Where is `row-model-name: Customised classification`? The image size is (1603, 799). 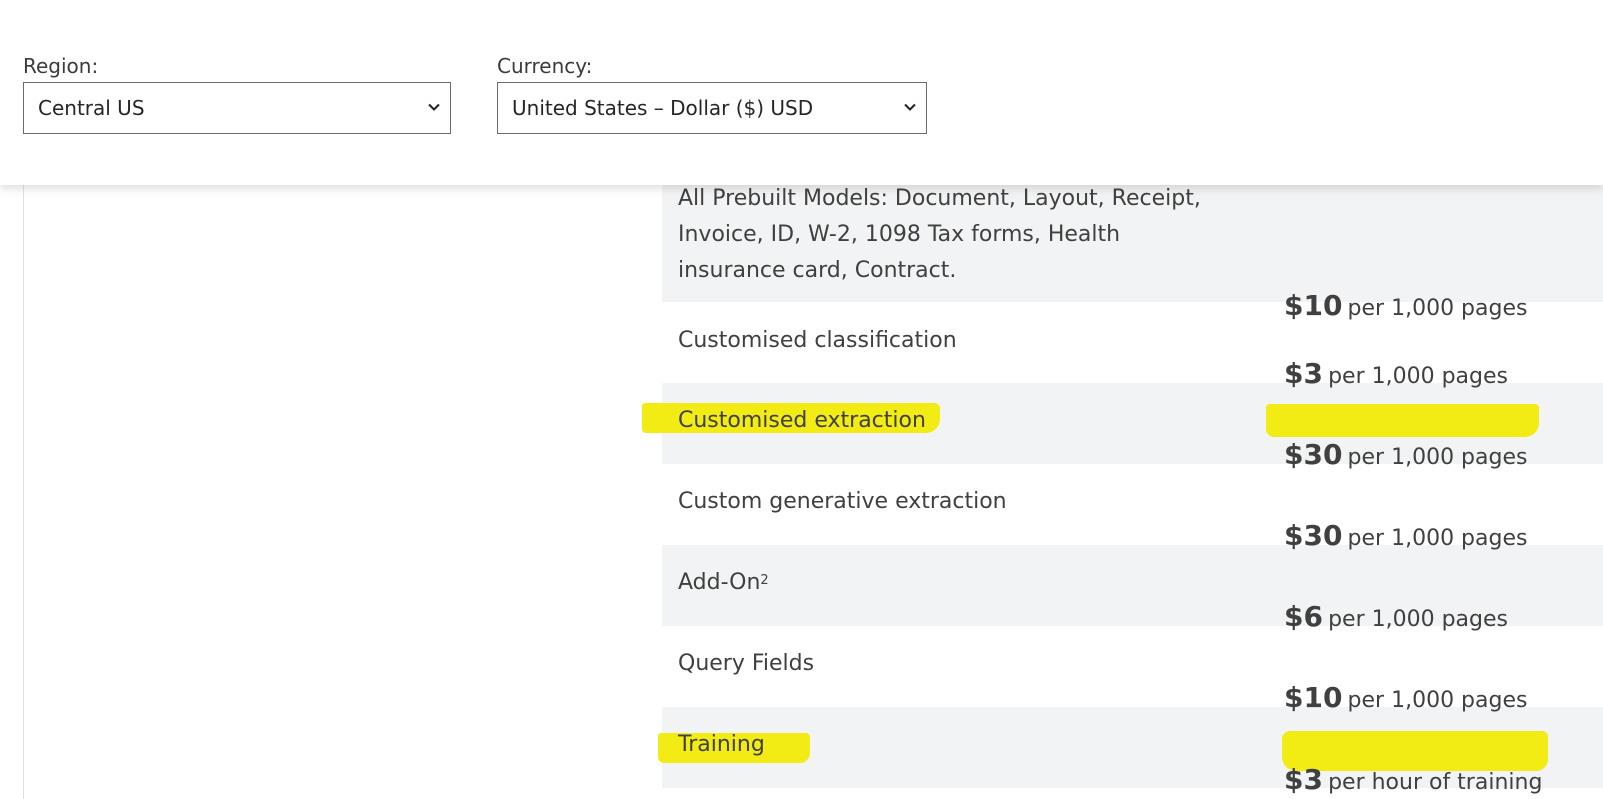
row-model-name: Customised classification is located at coordinates (817, 340).